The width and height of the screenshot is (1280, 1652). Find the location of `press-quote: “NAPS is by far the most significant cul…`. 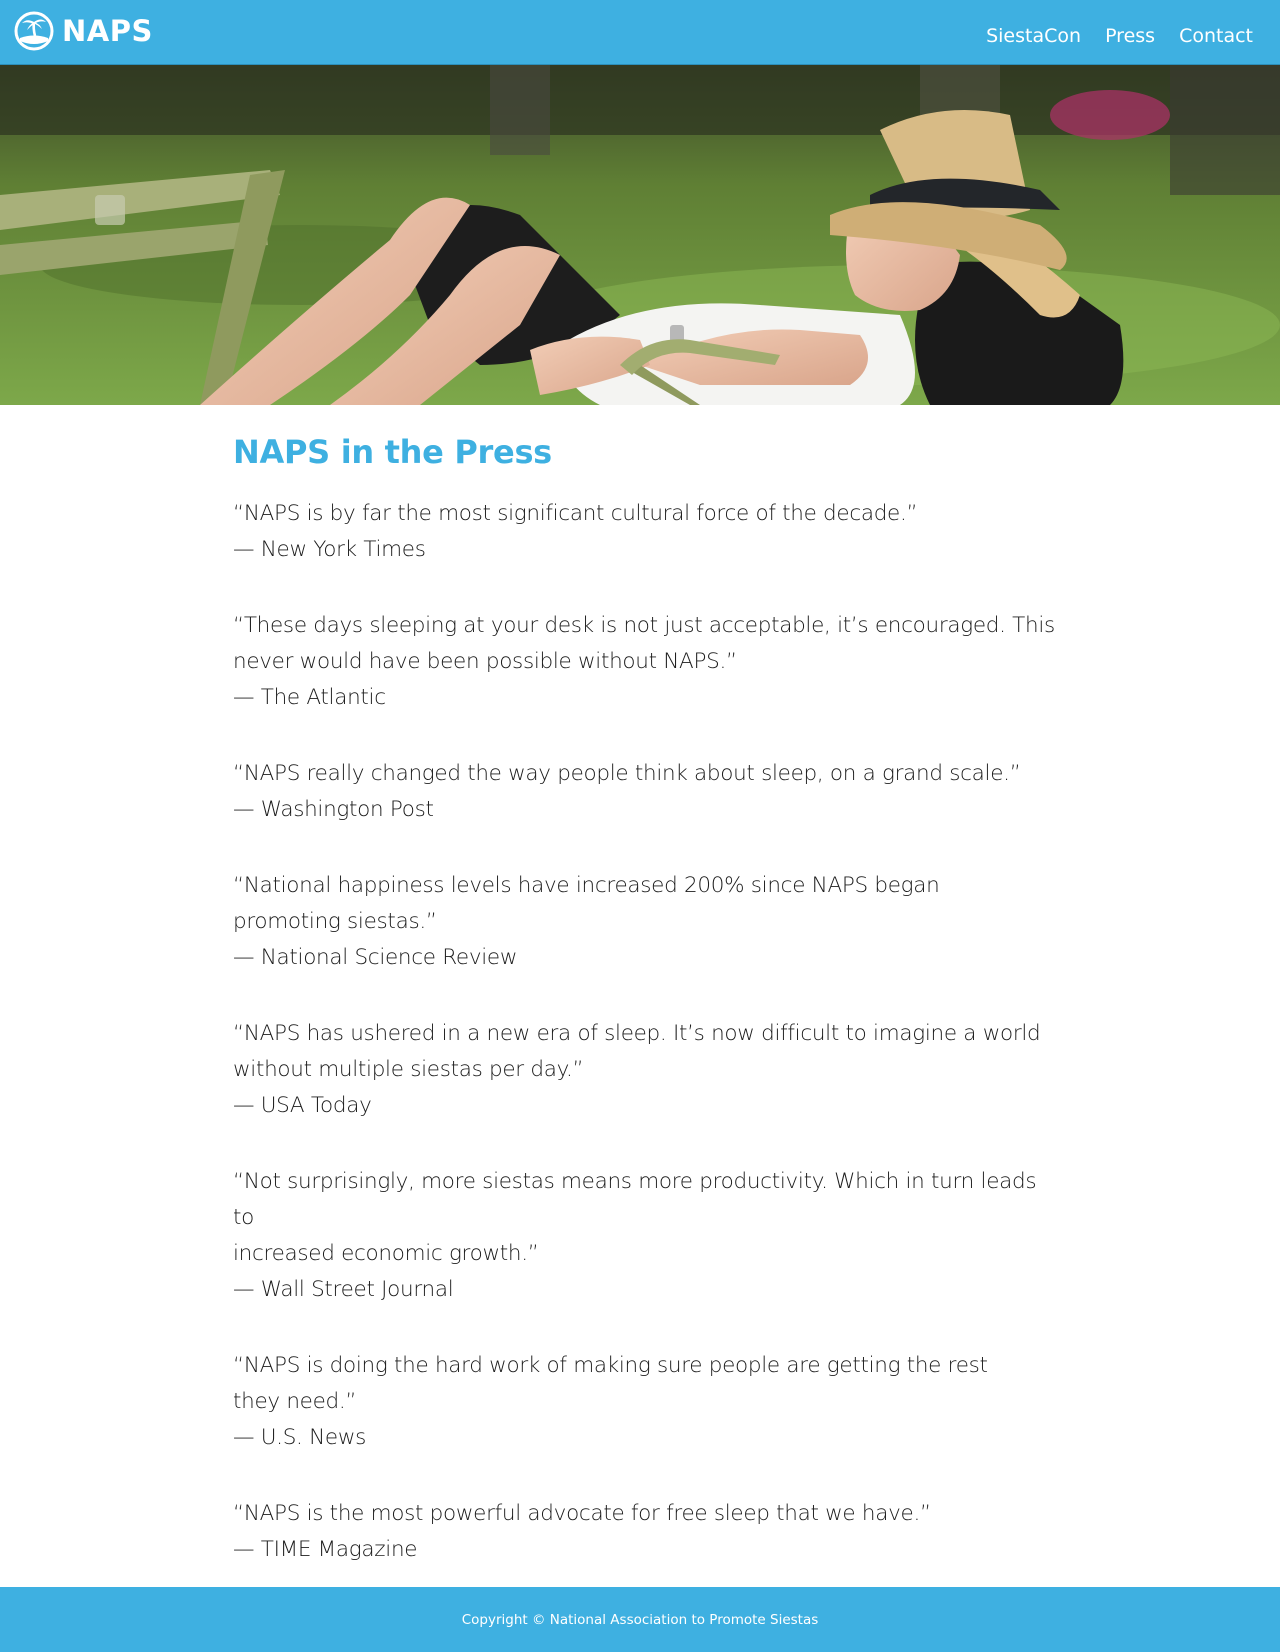

press-quote: “NAPS is by far the most significant cul… is located at coordinates (648, 532).